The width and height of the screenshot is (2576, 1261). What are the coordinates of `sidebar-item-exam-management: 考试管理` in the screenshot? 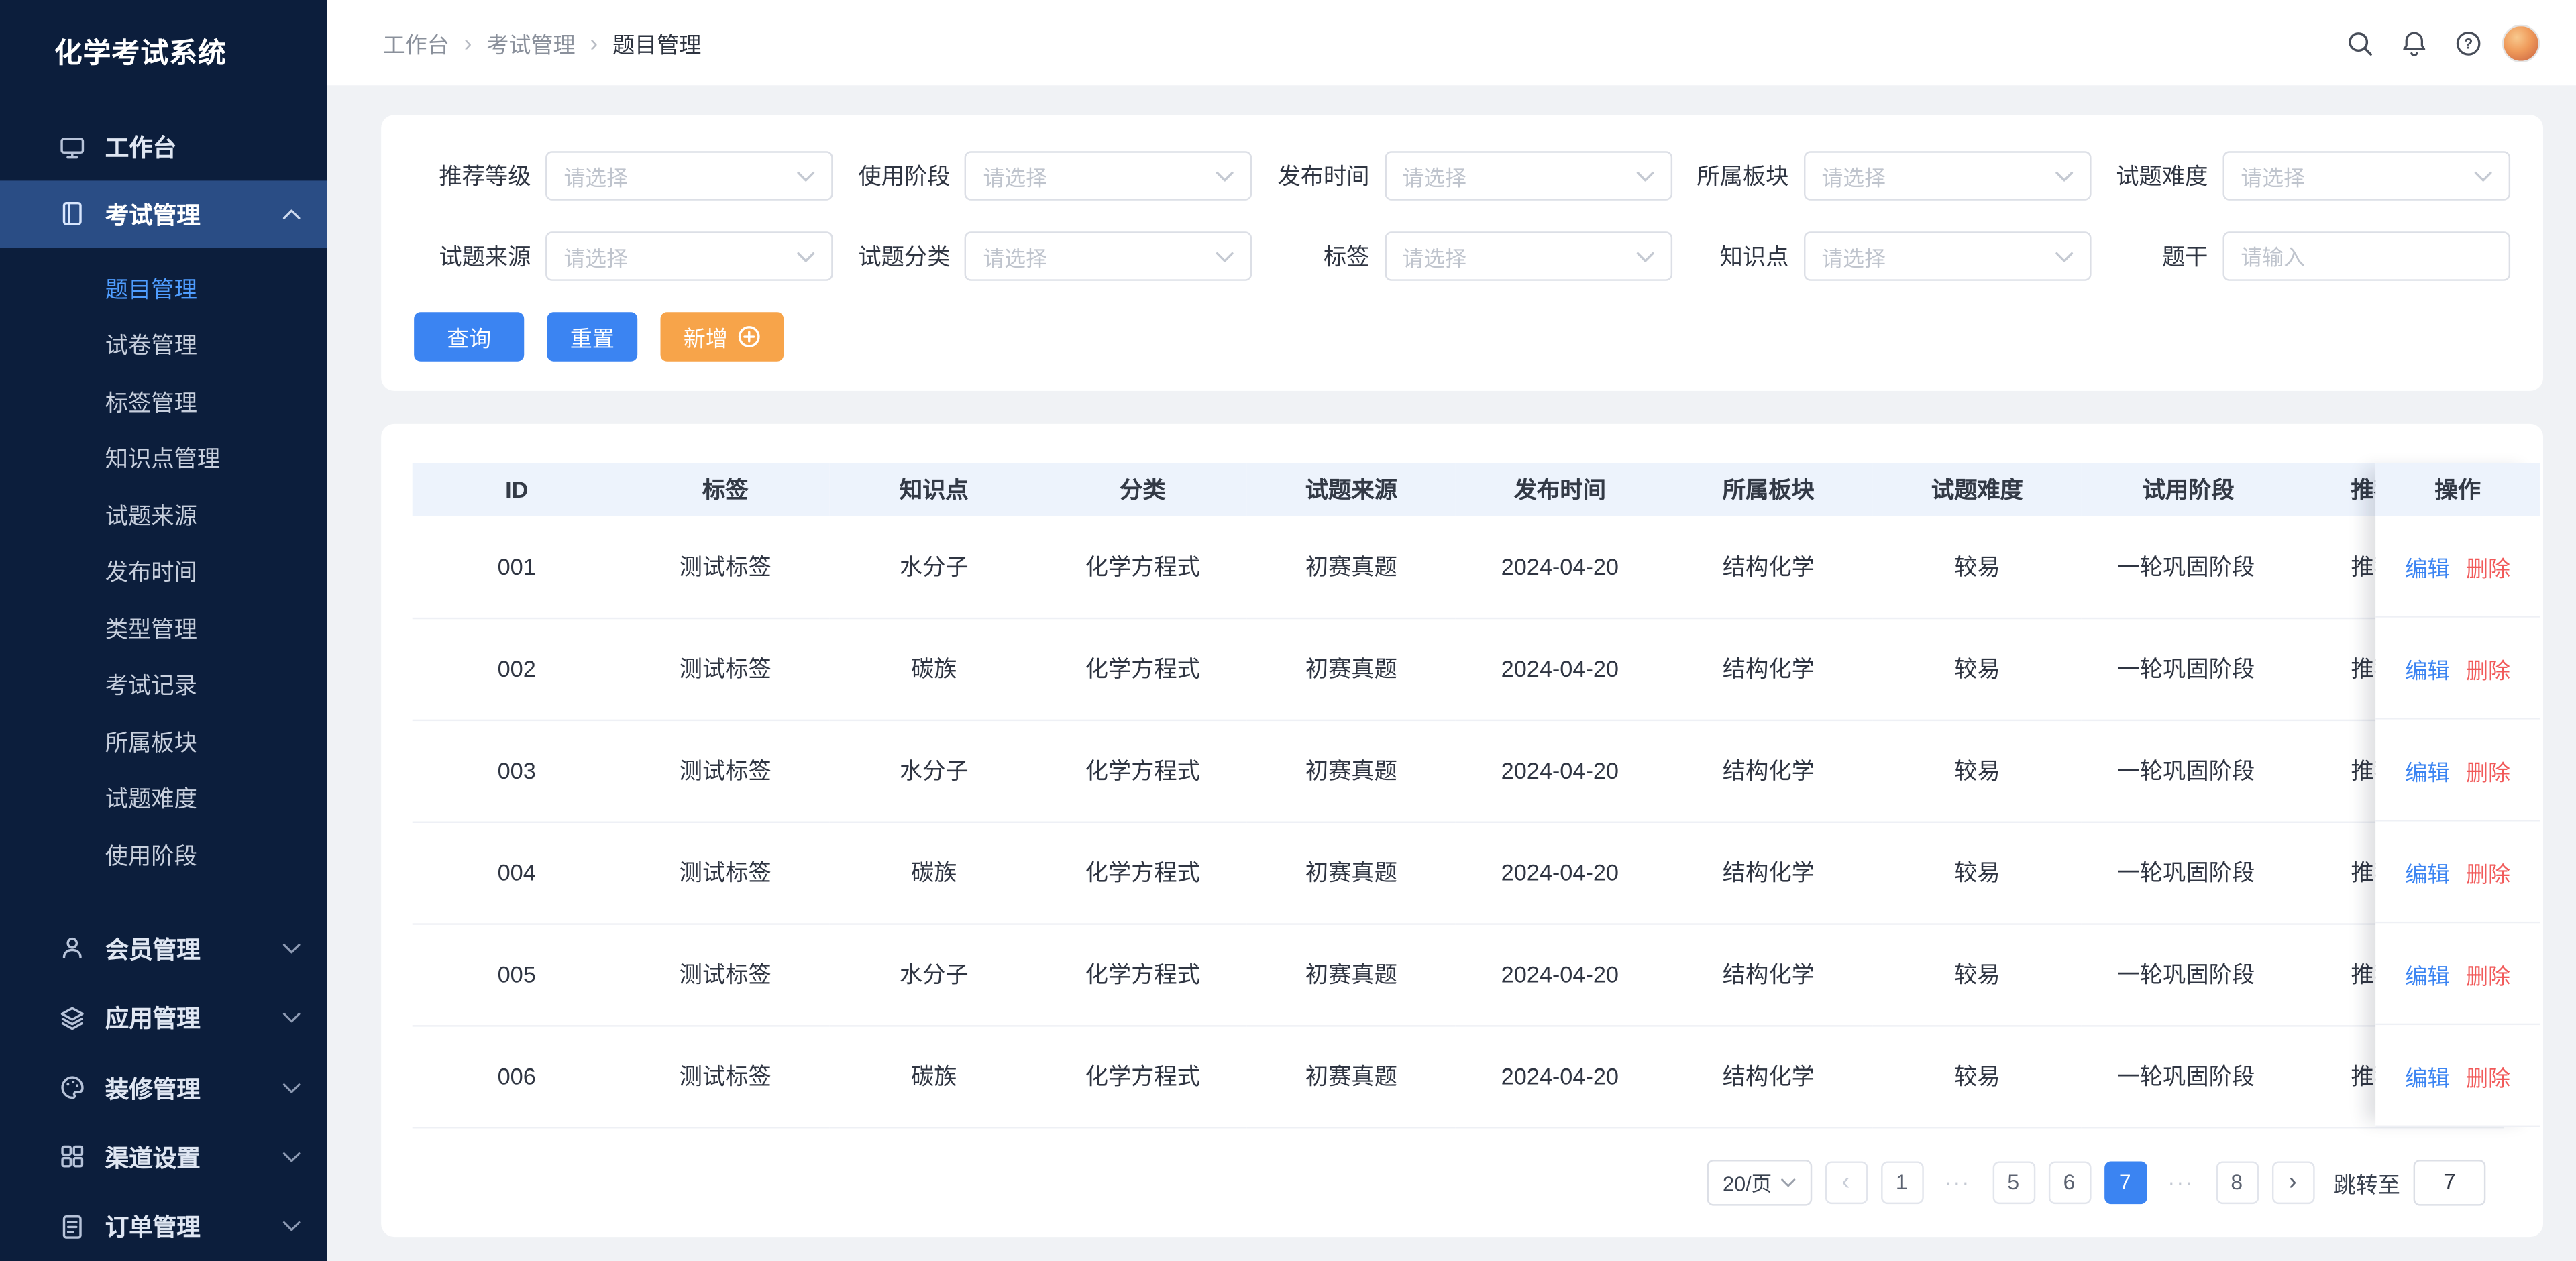 It's located at (163, 214).